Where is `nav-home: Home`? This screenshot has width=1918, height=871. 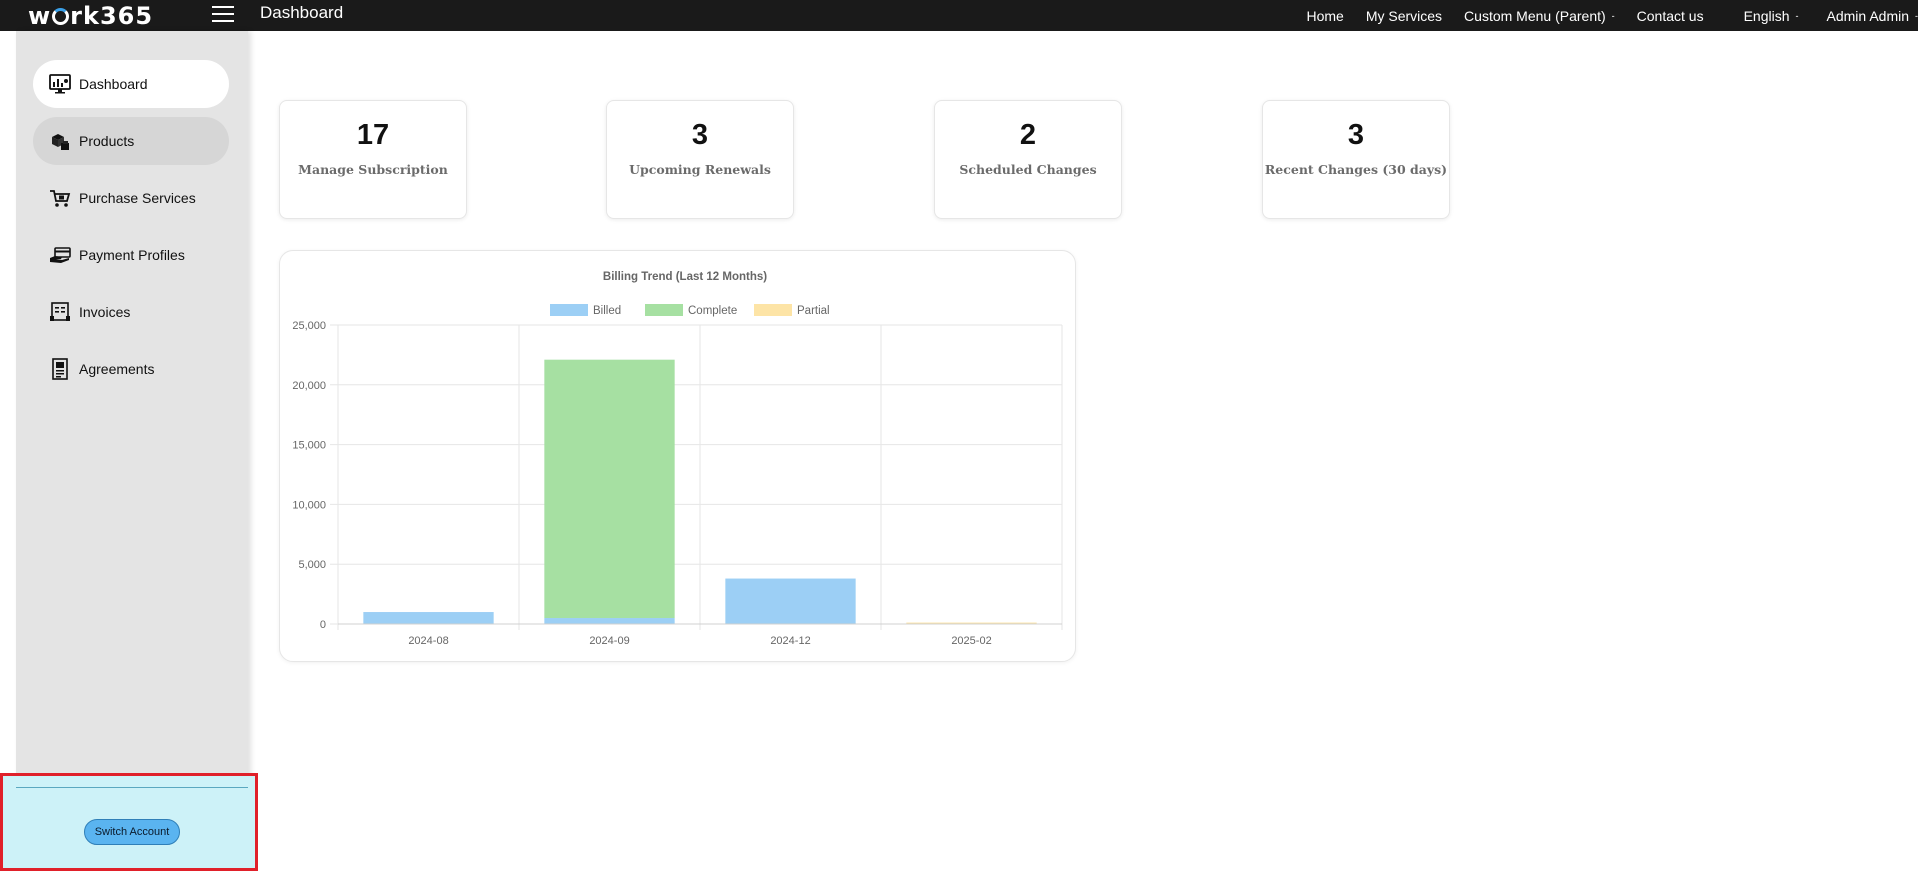
nav-home: Home is located at coordinates (1324, 16).